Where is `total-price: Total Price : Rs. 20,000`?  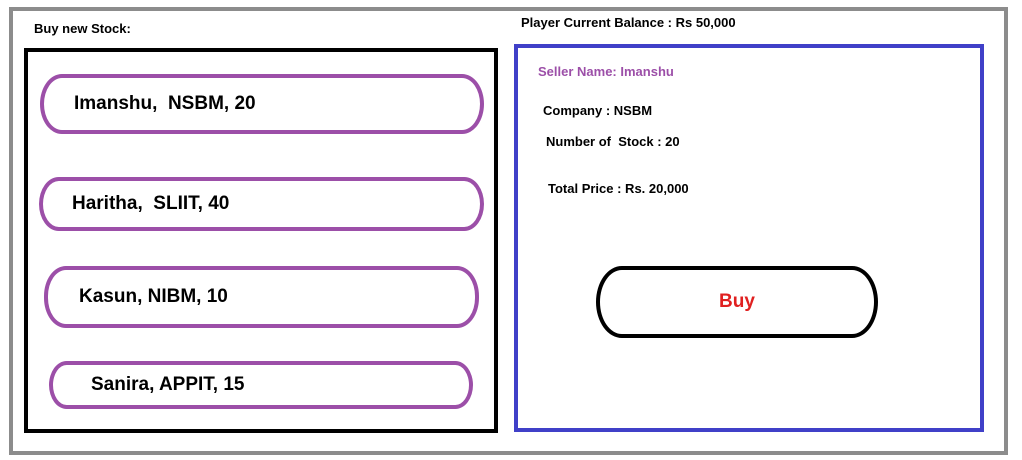 total-price: Total Price : Rs. 20,000 is located at coordinates (618, 188).